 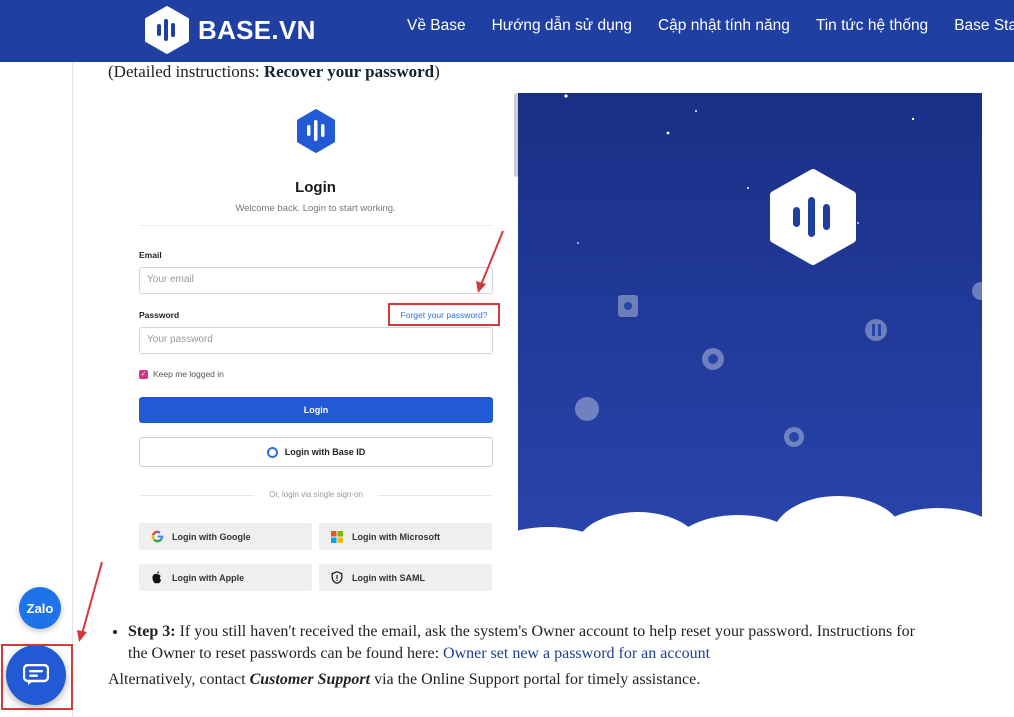 I want to click on login-microsoft-button: Login with Microsoft, so click(x=405, y=536).